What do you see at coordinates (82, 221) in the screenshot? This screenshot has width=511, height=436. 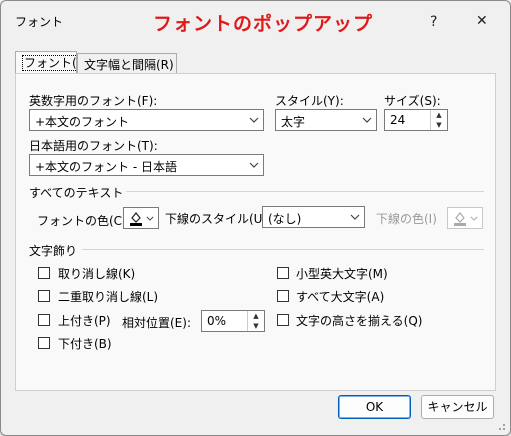 I see `font-color-label: フォントの色(C)` at bounding box center [82, 221].